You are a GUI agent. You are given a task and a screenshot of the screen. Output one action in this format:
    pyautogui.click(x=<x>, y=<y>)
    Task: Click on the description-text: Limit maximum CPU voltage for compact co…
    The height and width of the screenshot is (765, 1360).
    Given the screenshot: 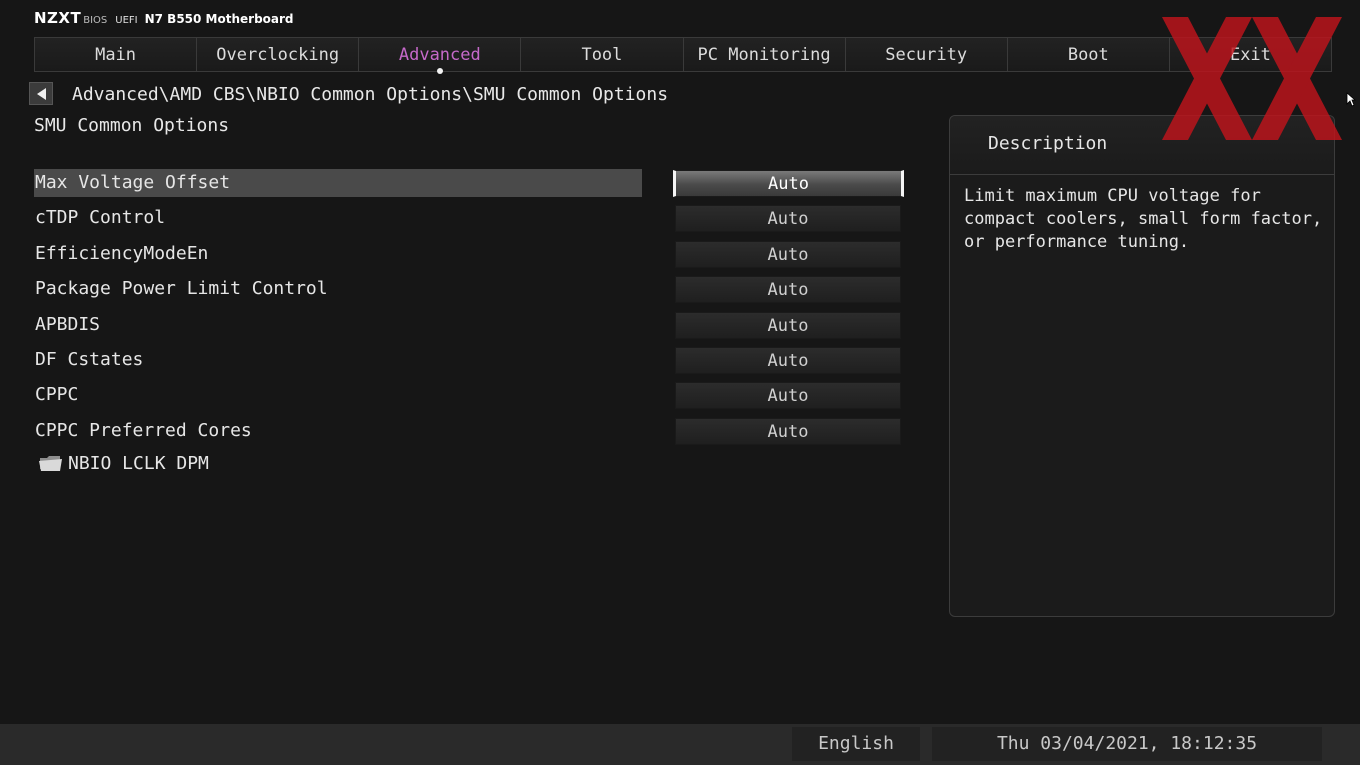 What is the action you would take?
    pyautogui.click(x=1143, y=219)
    